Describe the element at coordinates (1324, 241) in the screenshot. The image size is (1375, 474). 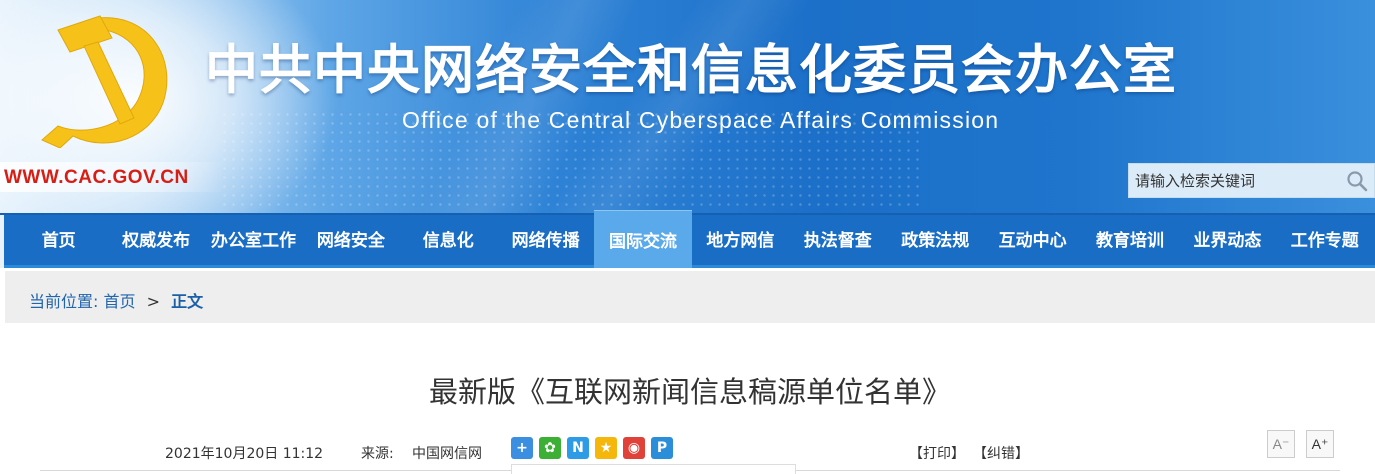
I see `nav-item-special-topics: 工作专题` at that location.